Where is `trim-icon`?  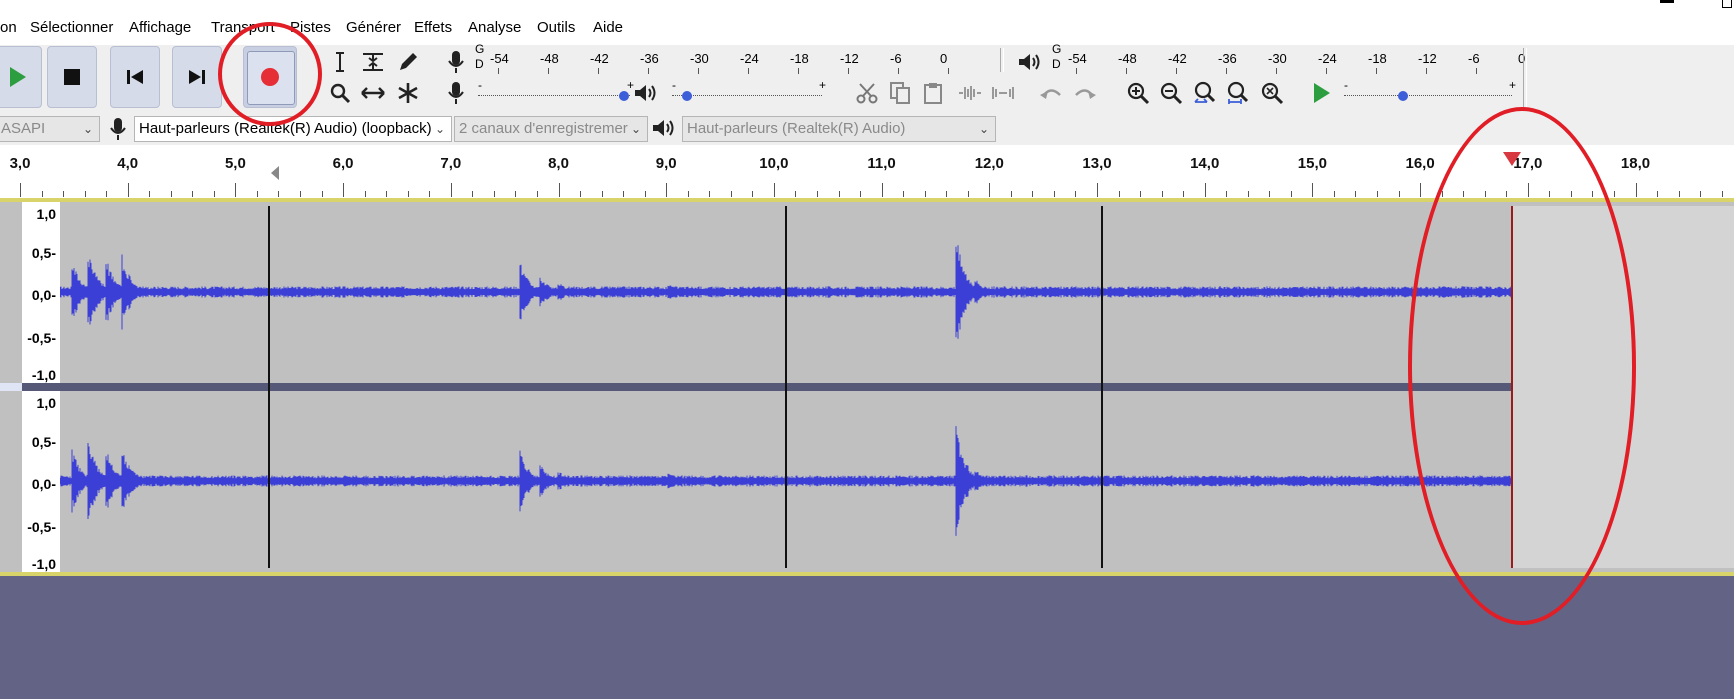 trim-icon is located at coordinates (970, 93).